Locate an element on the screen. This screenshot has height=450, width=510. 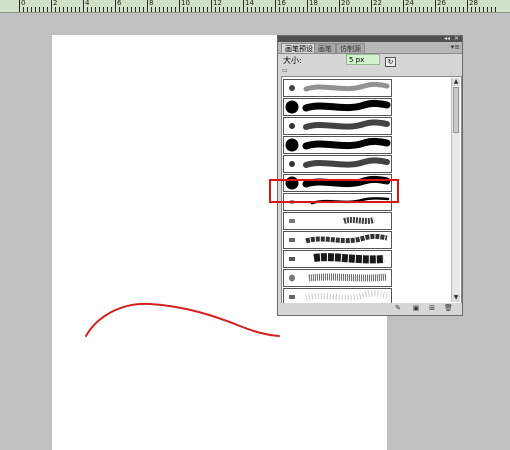
scroll-down-icon: ▼ is located at coordinates (456, 298).